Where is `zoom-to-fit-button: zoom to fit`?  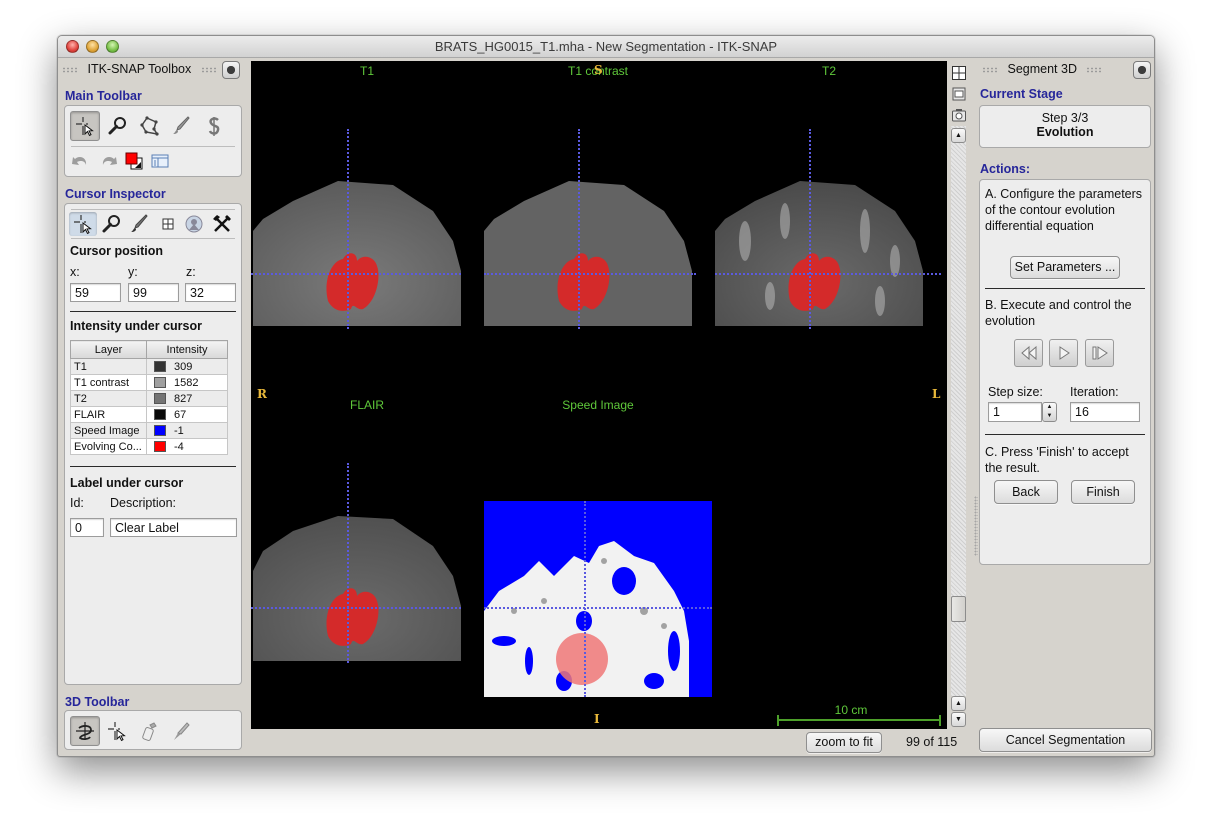
zoom-to-fit-button: zoom to fit is located at coordinates (844, 742).